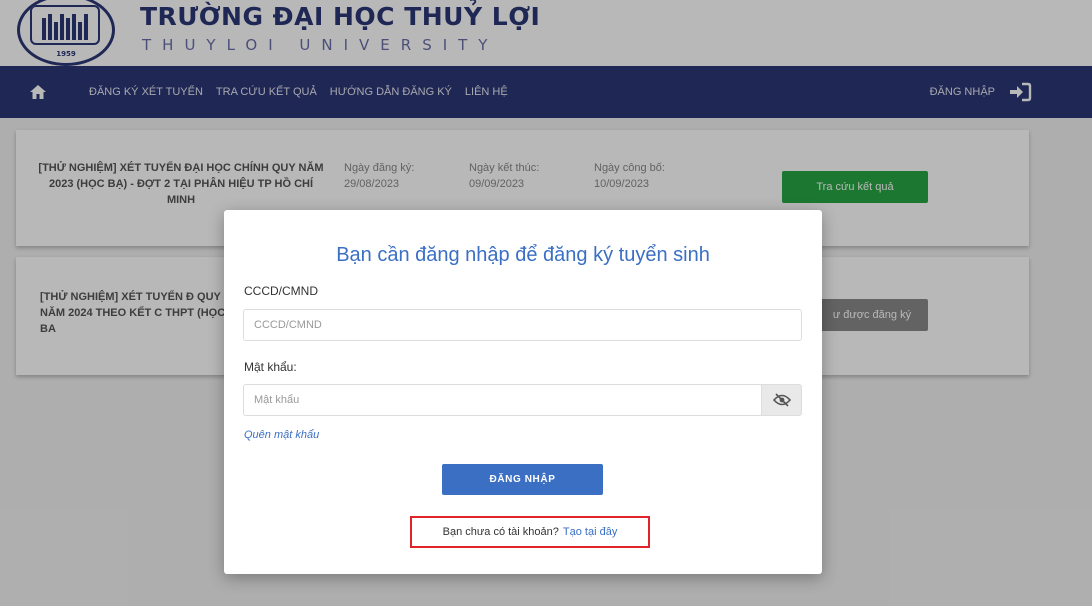 The width and height of the screenshot is (1092, 606). I want to click on eye-slash-icon, so click(781, 400).